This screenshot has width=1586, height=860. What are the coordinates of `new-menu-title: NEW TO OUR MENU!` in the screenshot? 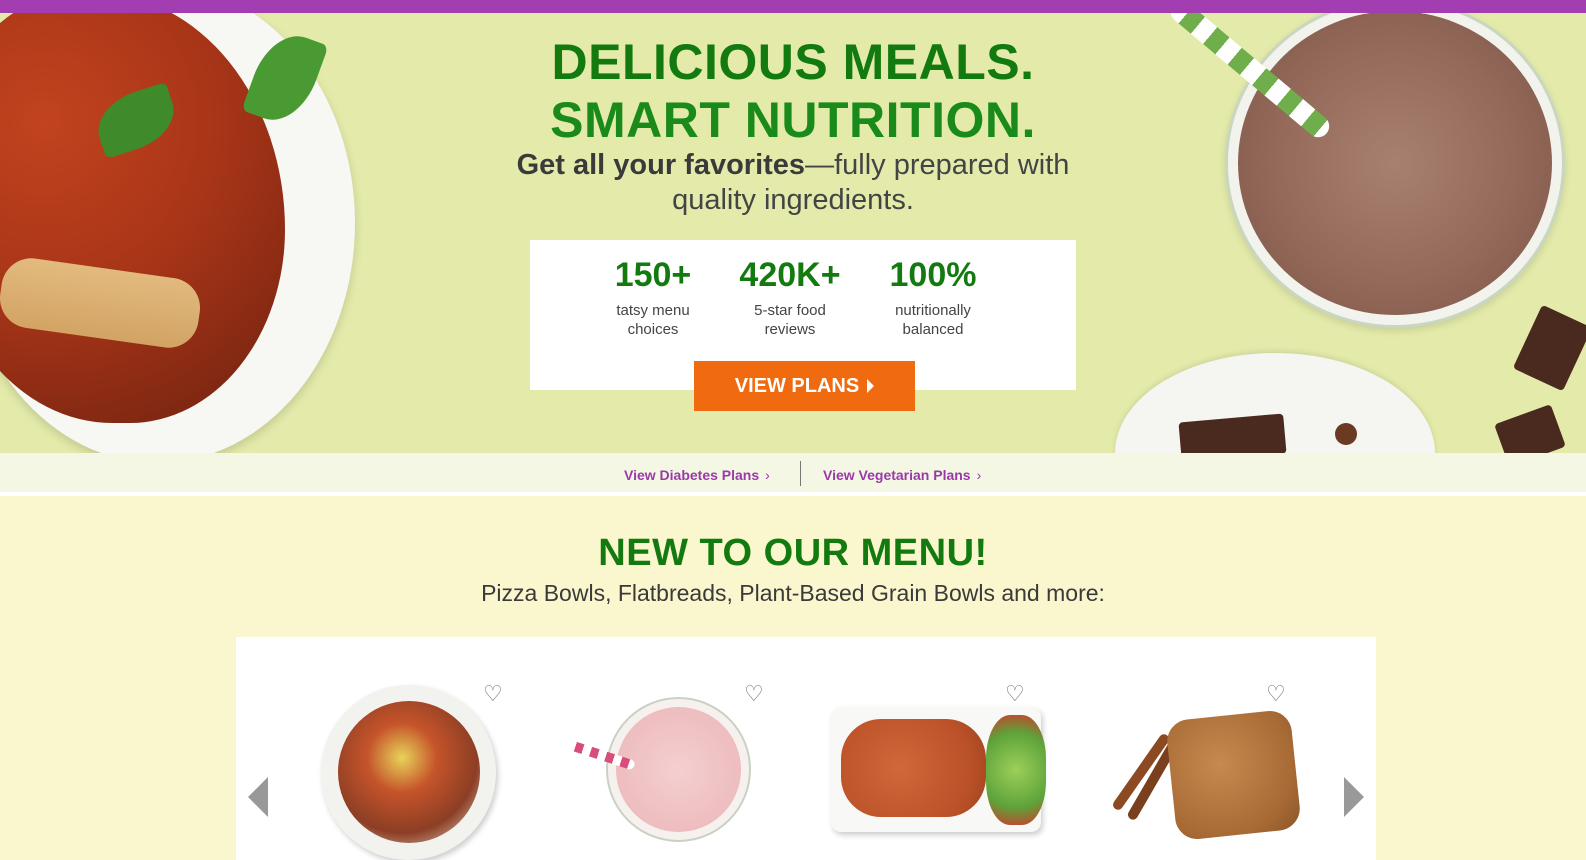 It's located at (793, 553).